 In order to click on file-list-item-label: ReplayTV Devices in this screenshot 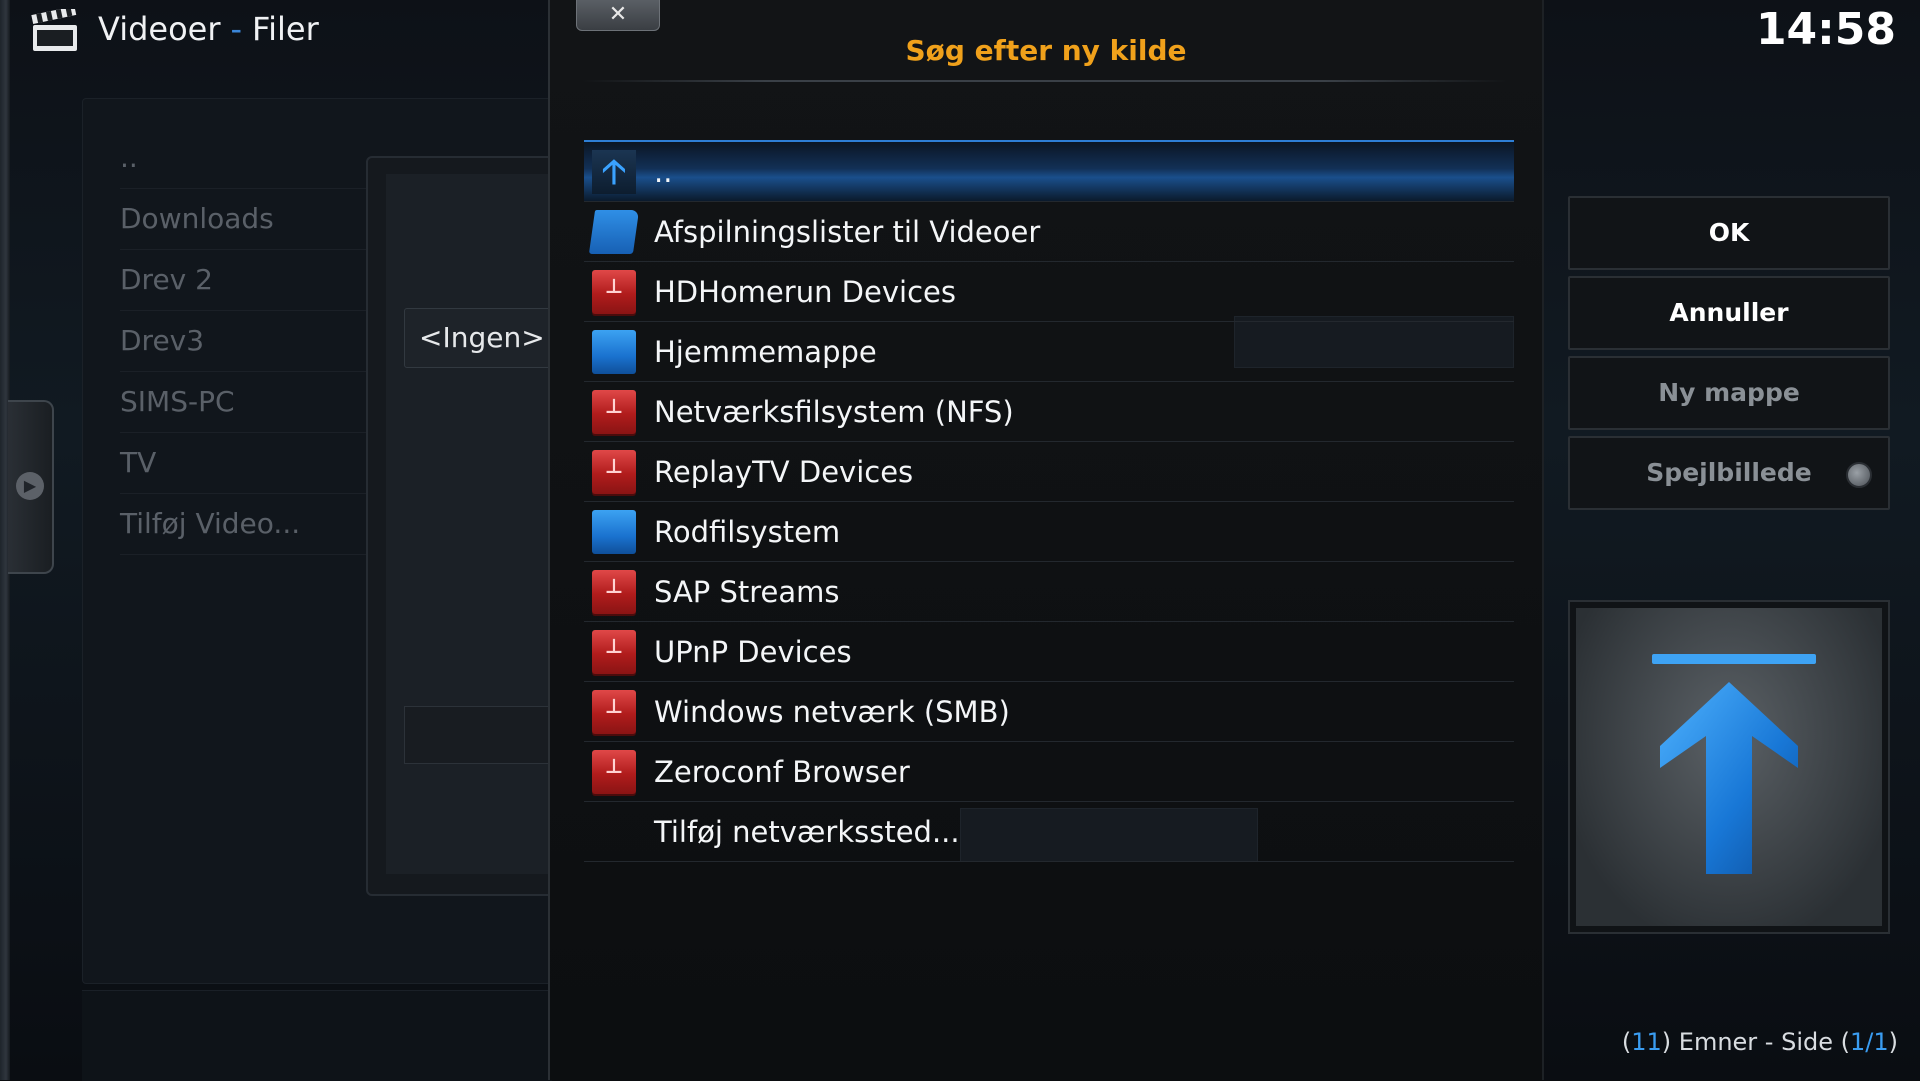, I will do `click(784, 471)`.